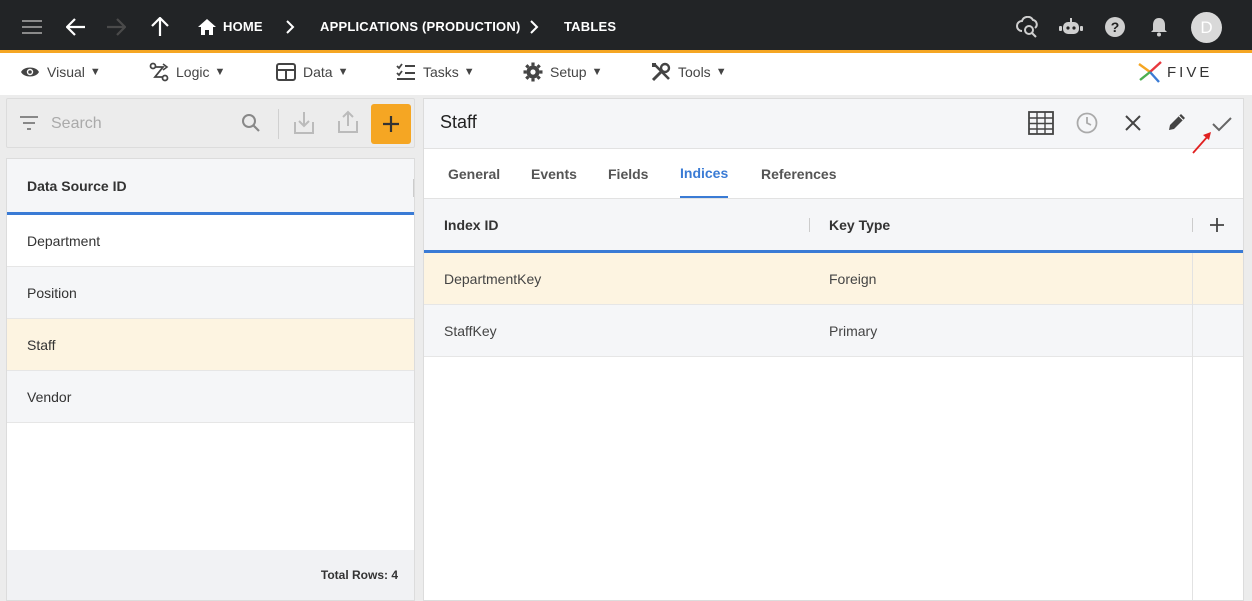  Describe the element at coordinates (1174, 72) in the screenshot. I see `five-logo: FIVE` at that location.